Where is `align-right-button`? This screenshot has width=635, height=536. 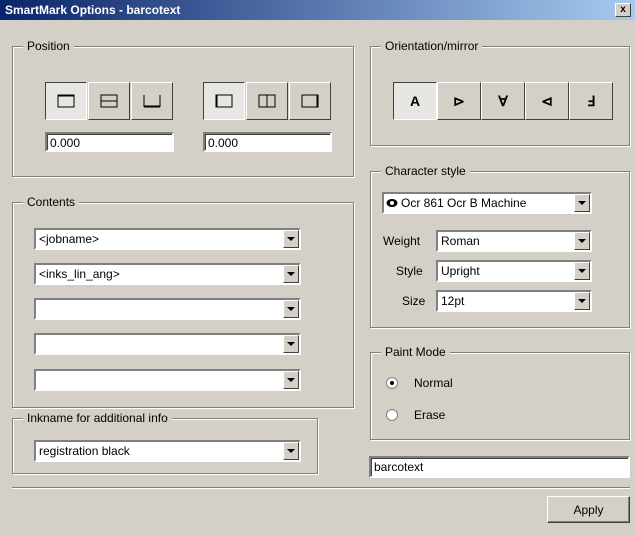
align-right-button is located at coordinates (310, 101).